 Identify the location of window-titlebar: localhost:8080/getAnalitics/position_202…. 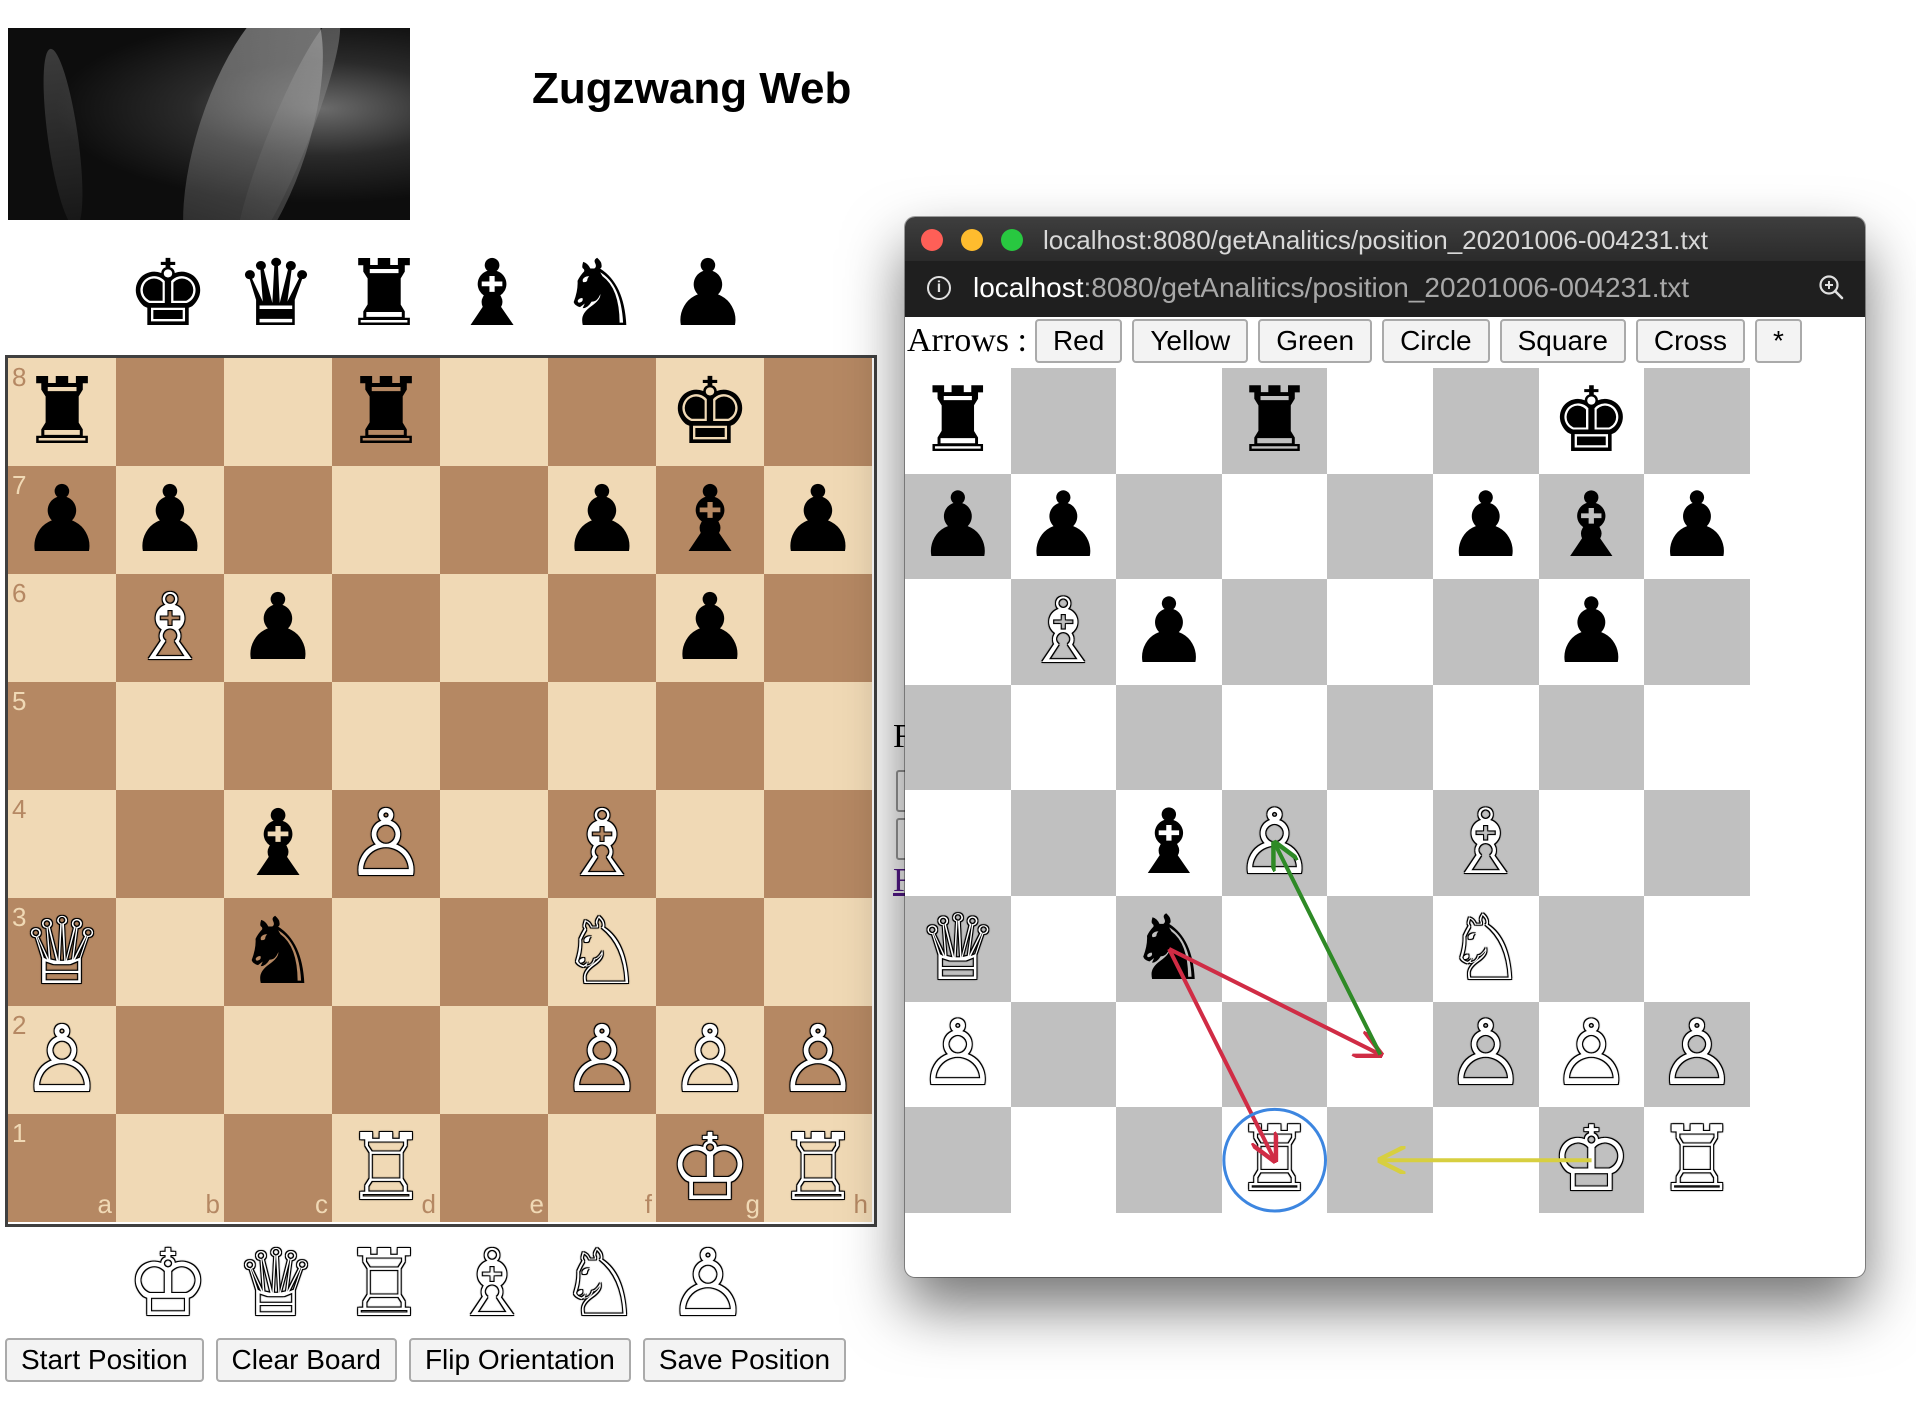
(1385, 239).